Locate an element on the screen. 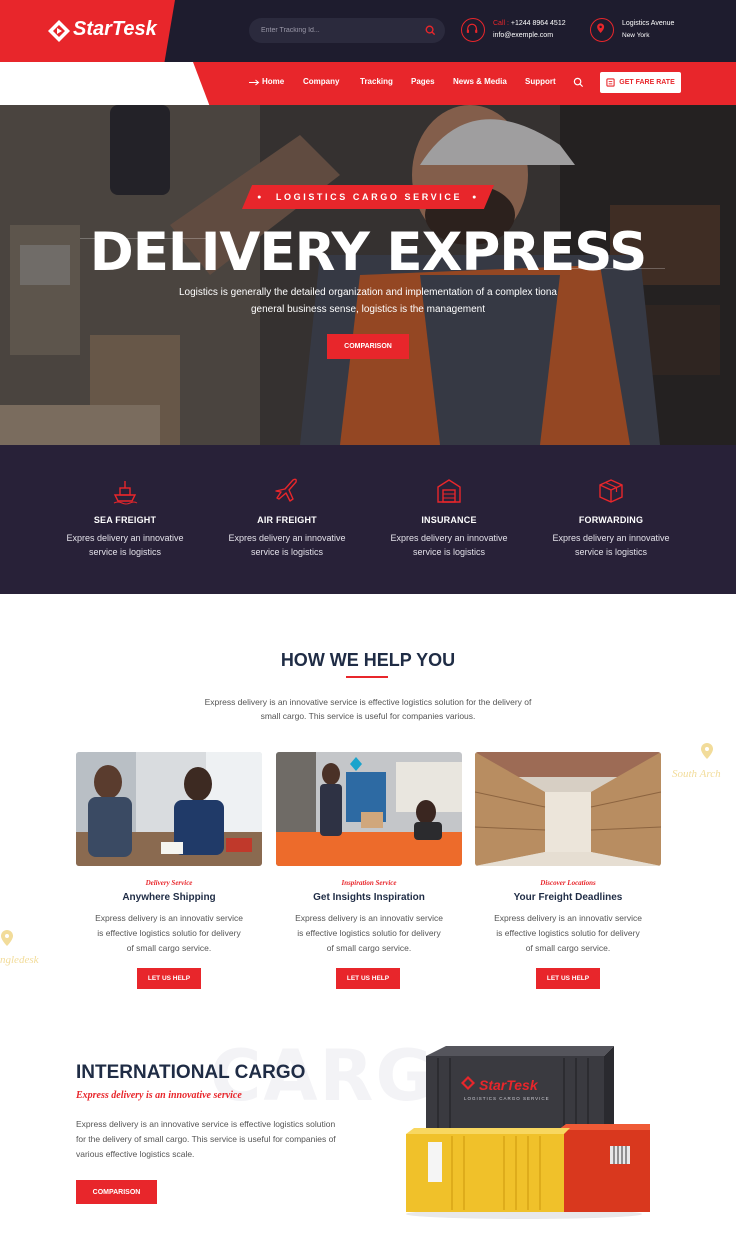 This screenshot has width=736, height=1251. service-title: AIR FREIGHT is located at coordinates (287, 520).